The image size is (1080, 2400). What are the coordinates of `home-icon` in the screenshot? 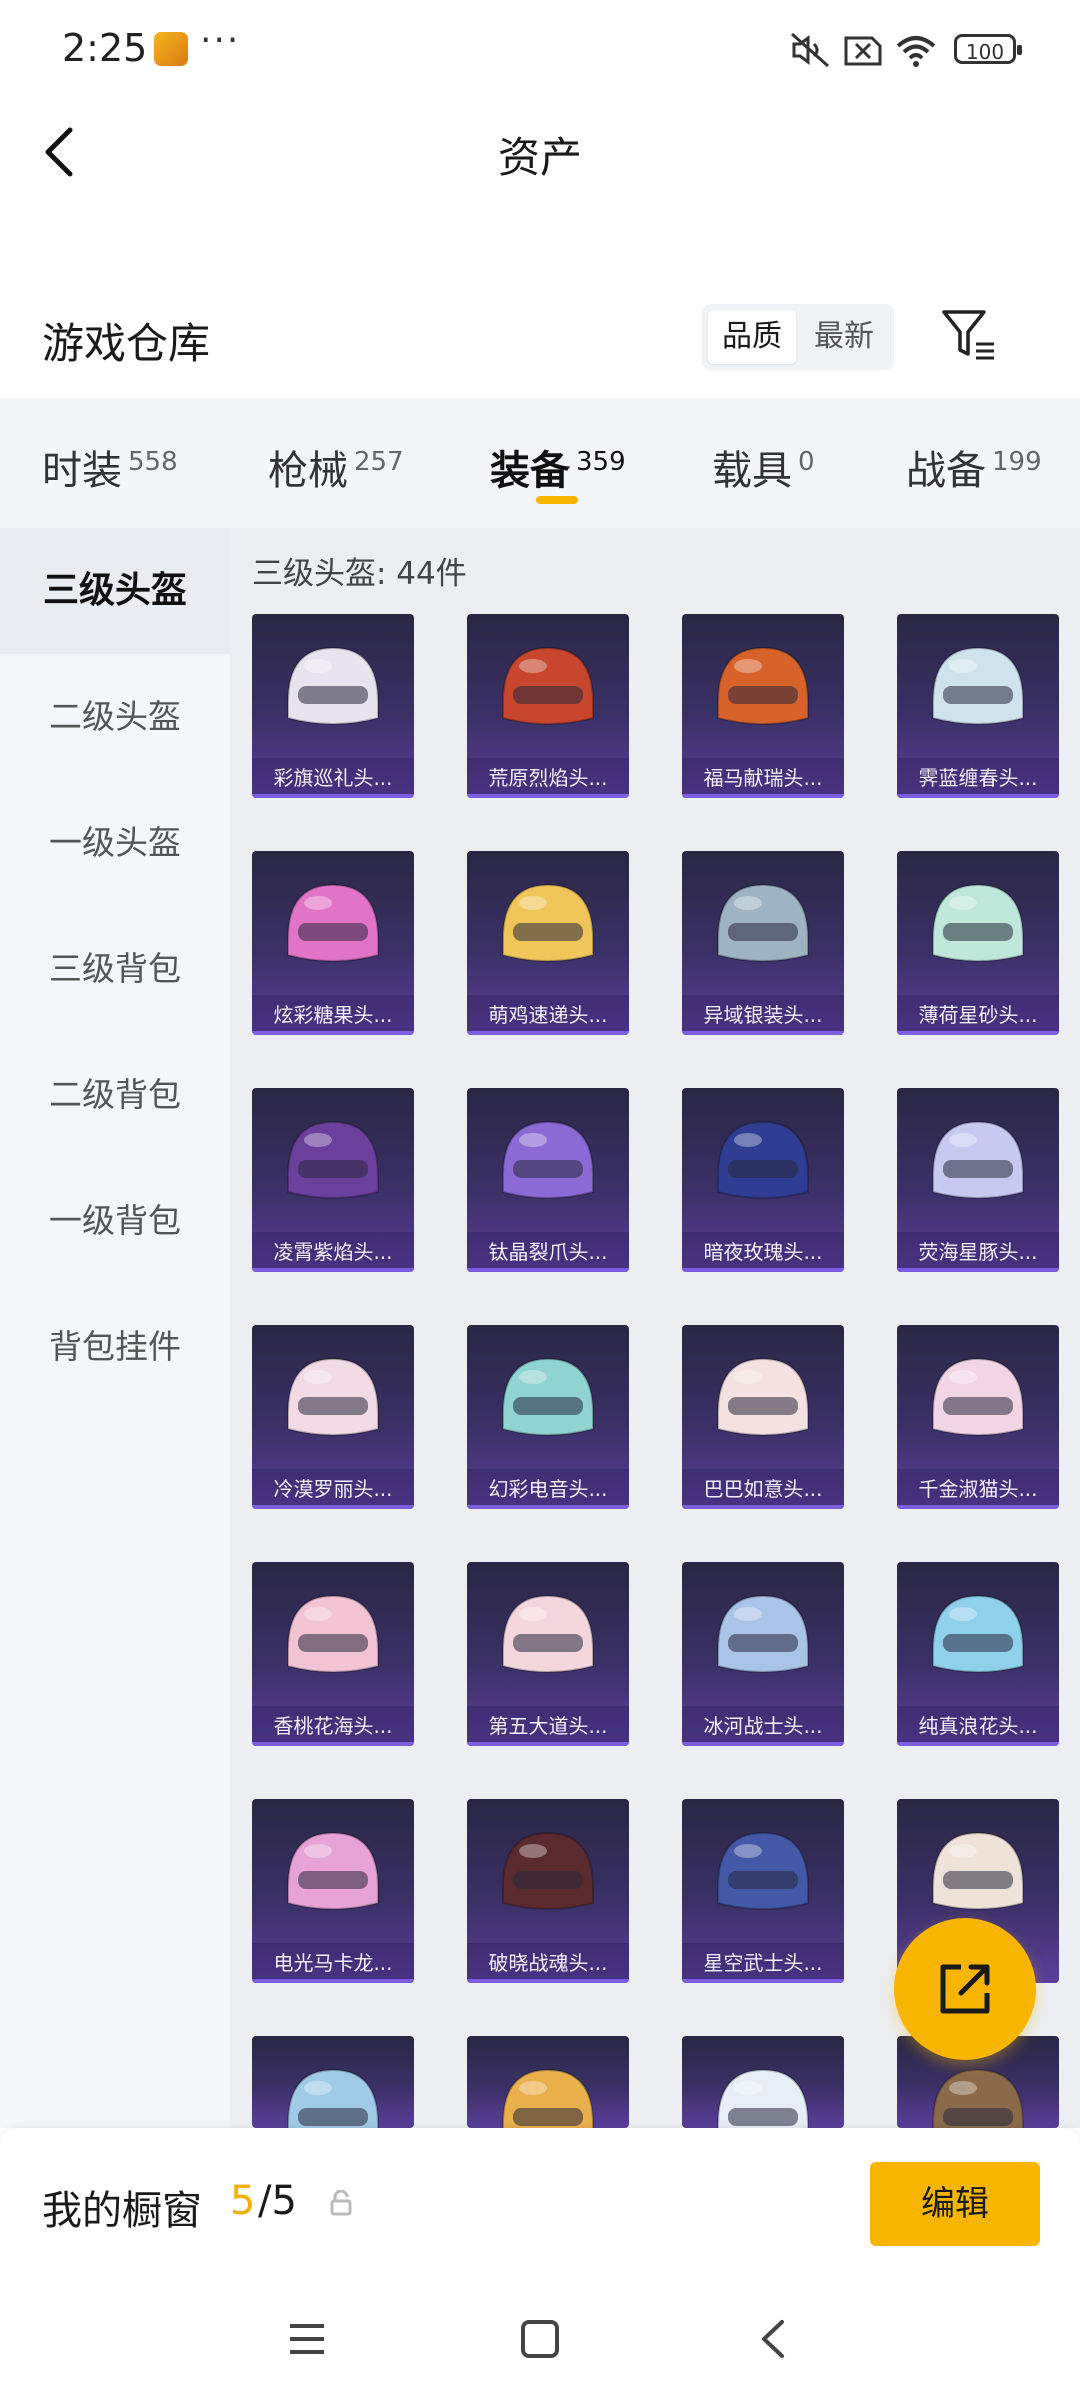 It's located at (540, 2339).